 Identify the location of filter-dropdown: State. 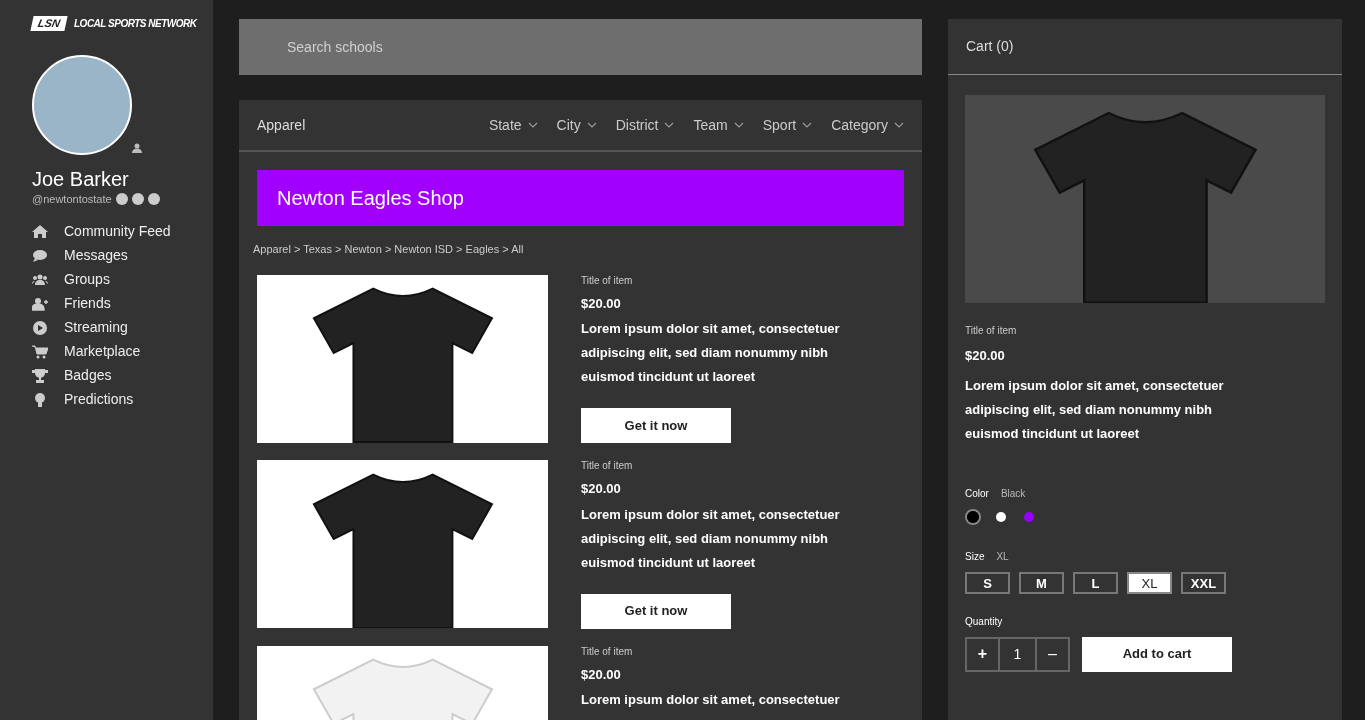
(513, 125).